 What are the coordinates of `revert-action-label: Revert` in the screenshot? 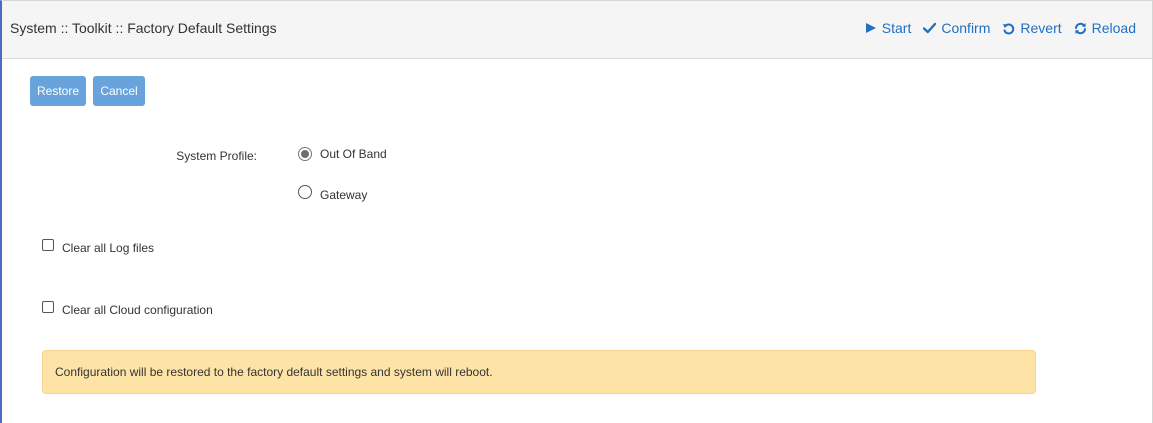 It's located at (1041, 28).